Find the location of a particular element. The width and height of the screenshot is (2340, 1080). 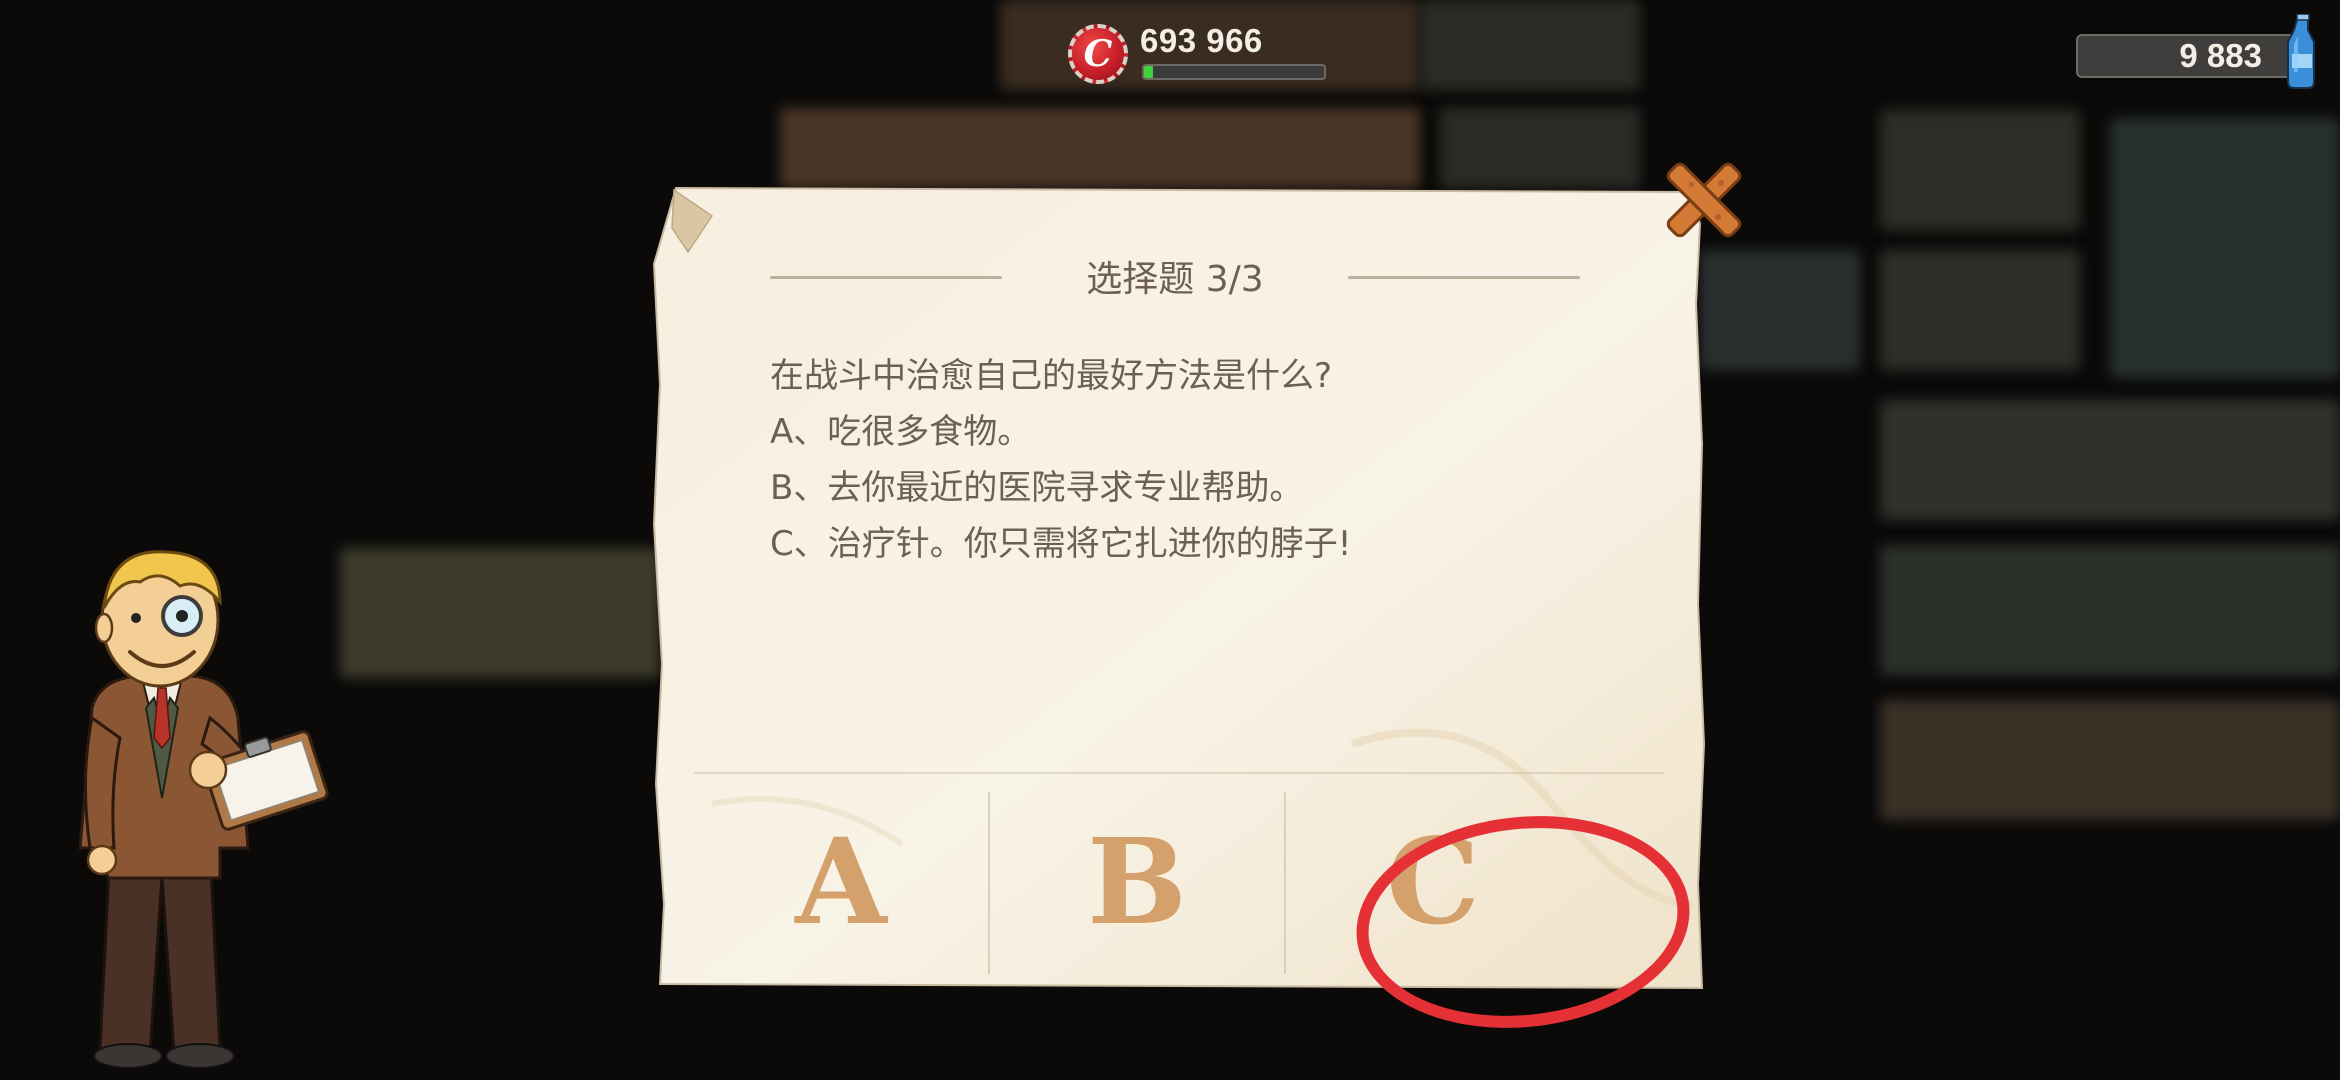

caps-progress-bar is located at coordinates (1234, 72).